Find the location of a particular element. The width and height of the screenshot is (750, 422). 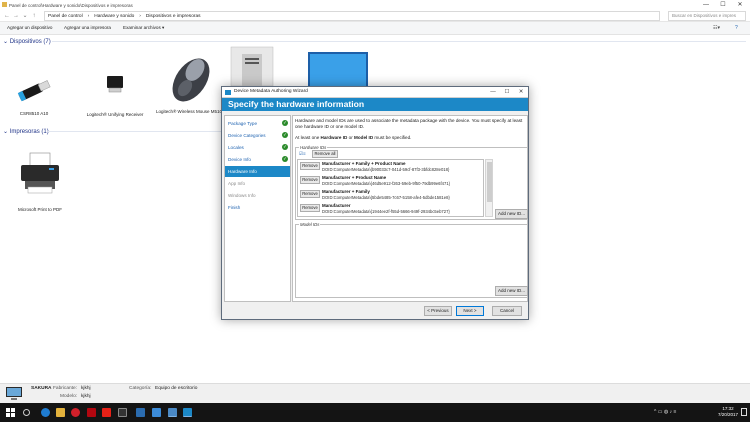

hardware-id-name: Manufacturer + Product Name is located at coordinates (354, 177).